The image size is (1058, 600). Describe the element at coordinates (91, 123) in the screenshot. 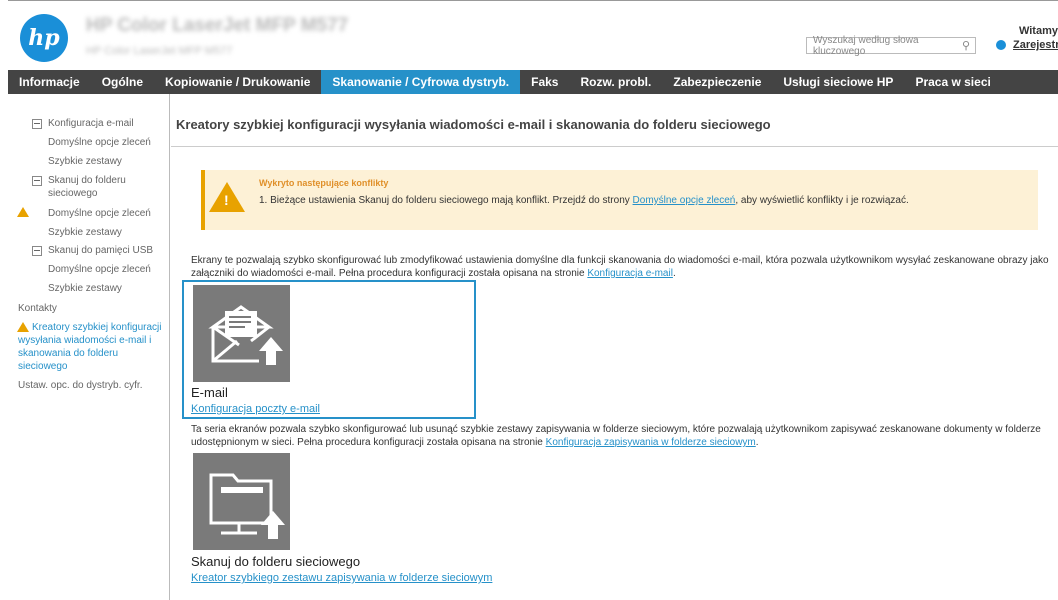

I see `sidebar-item-konfiguracja-email: Konfiguracja e-mail` at that location.